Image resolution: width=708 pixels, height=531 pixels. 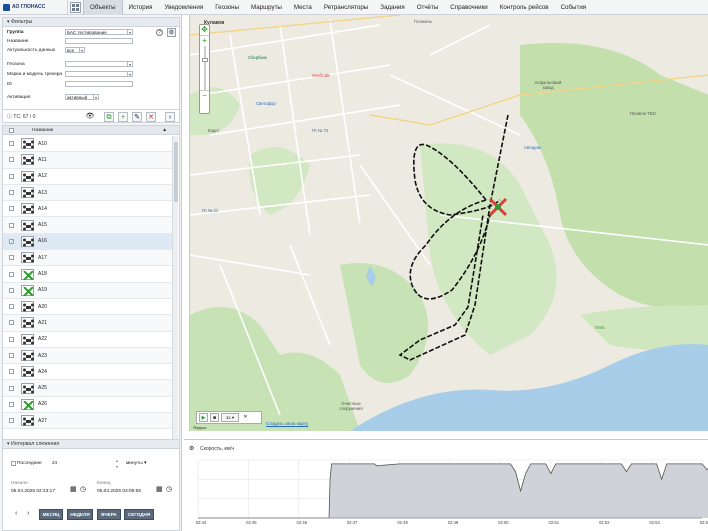 I want to click on edit-icon: ✎, so click(x=137, y=117).